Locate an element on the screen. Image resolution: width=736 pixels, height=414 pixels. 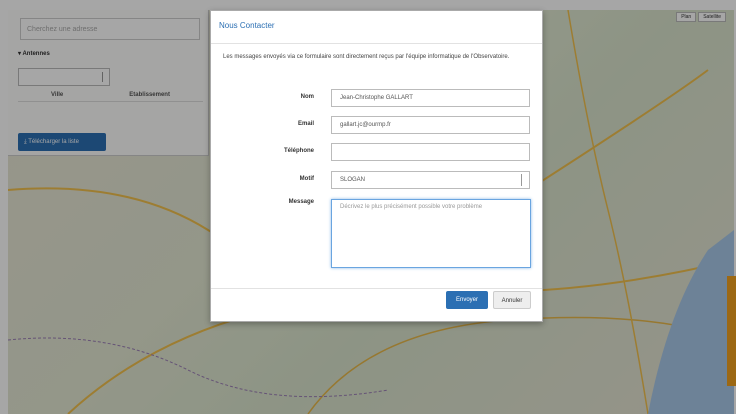
submit-button: Envoyer is located at coordinates (467, 300).